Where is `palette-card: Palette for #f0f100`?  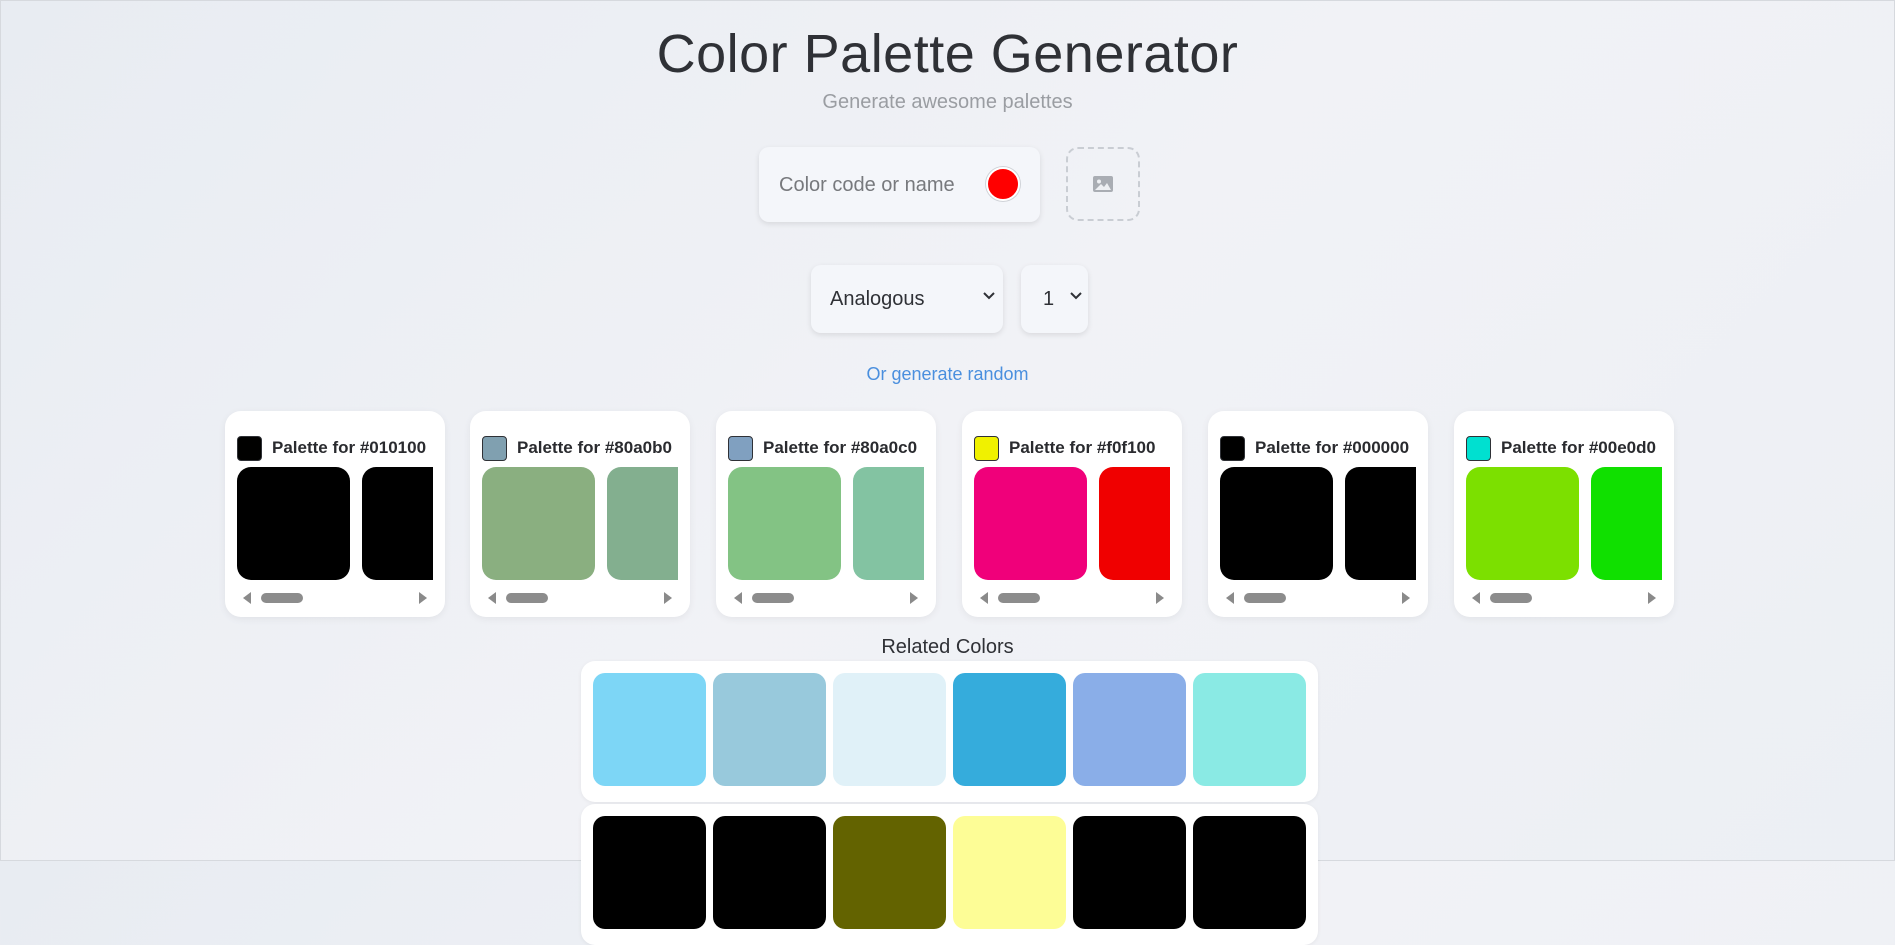 palette-card: Palette for #f0f100 is located at coordinates (1072, 514).